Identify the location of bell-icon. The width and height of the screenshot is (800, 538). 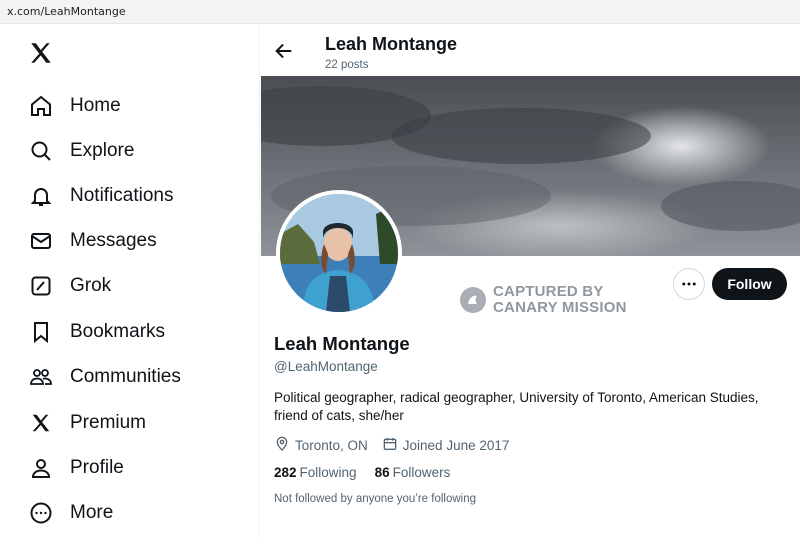
(41, 196).